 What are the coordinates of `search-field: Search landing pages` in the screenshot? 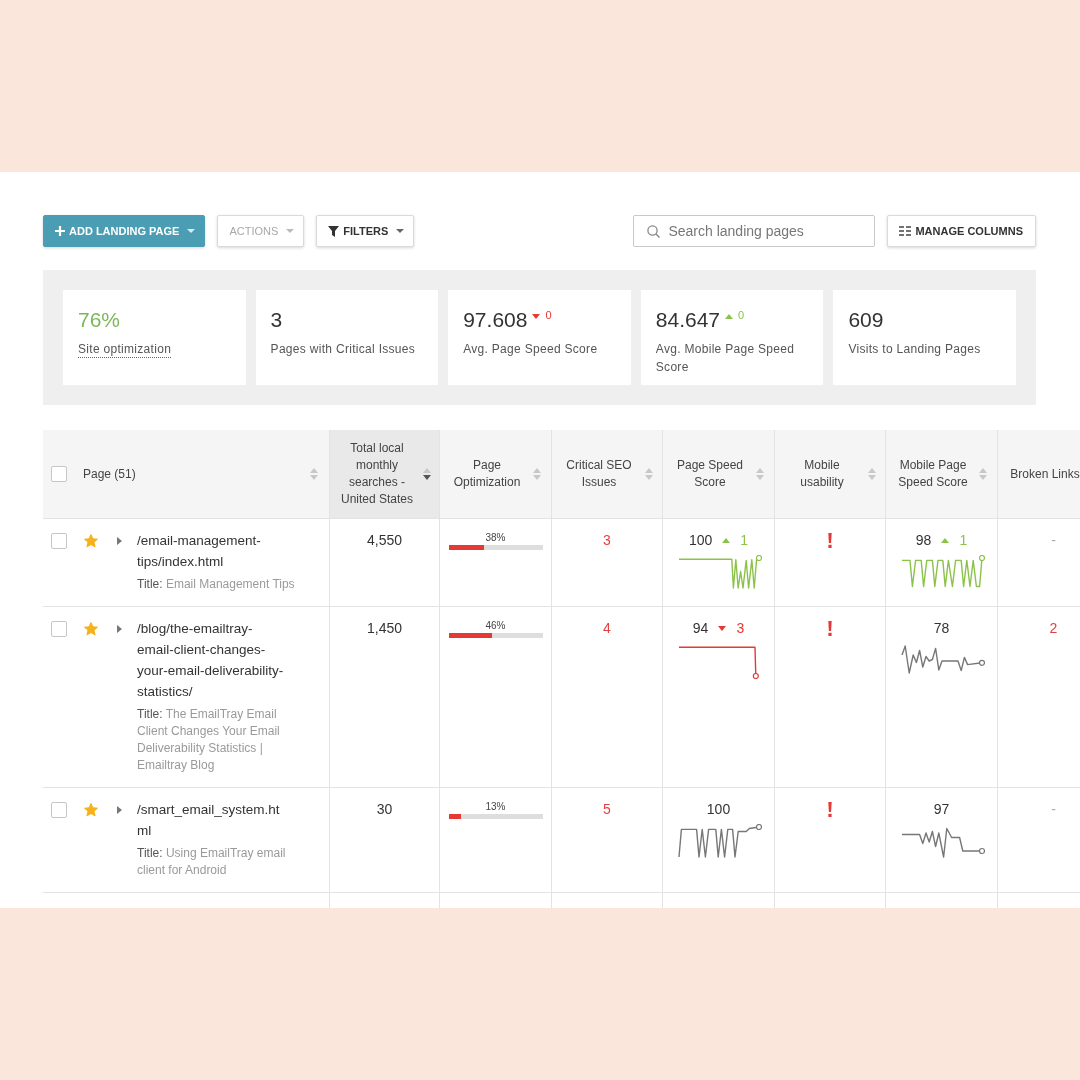 It's located at (754, 231).